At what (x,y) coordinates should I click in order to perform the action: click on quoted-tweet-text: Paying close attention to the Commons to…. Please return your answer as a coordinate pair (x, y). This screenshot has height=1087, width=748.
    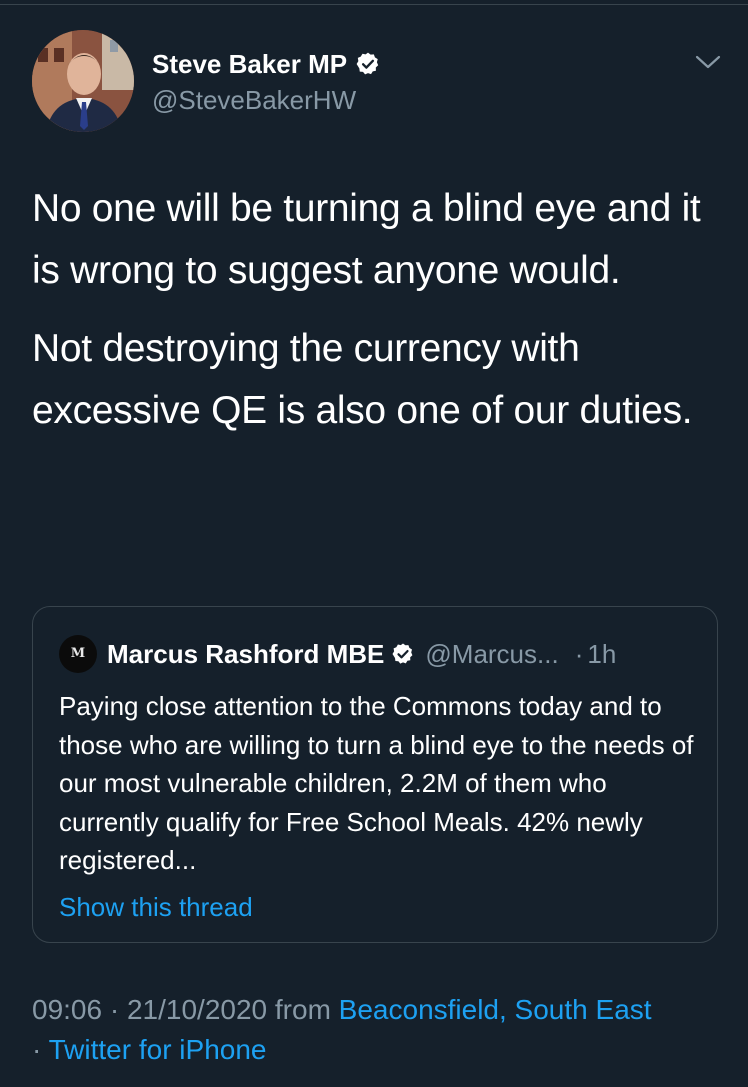
    Looking at the image, I should click on (376, 783).